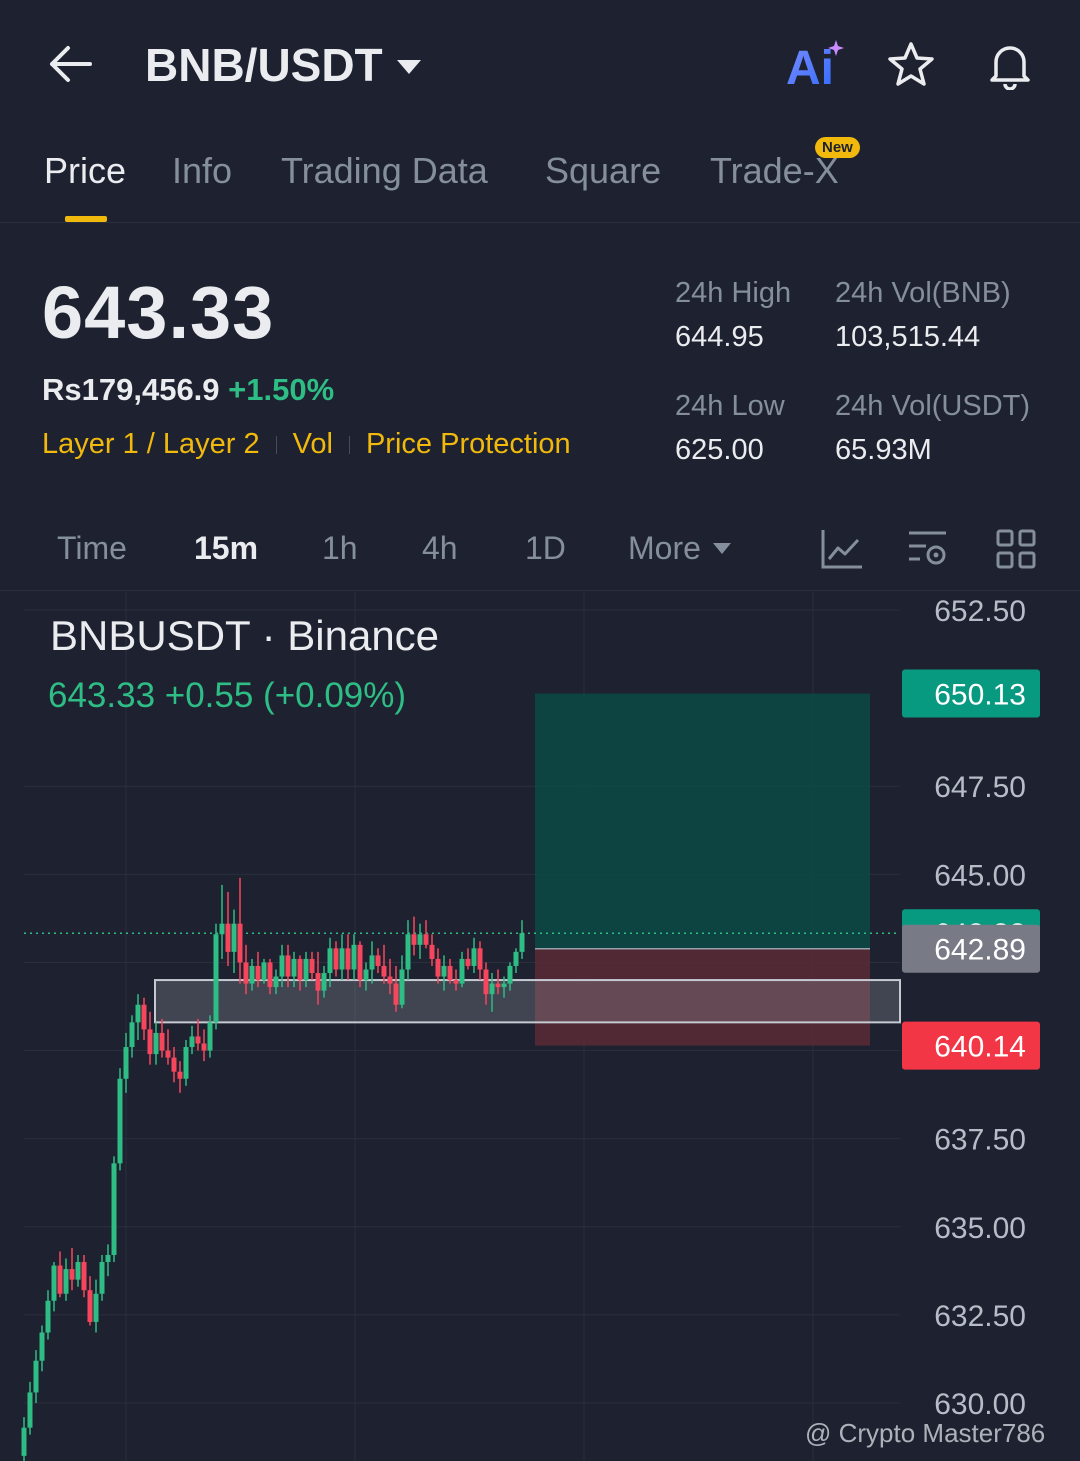 Image resolution: width=1080 pixels, height=1461 pixels. I want to click on bell-icon, so click(1010, 64).